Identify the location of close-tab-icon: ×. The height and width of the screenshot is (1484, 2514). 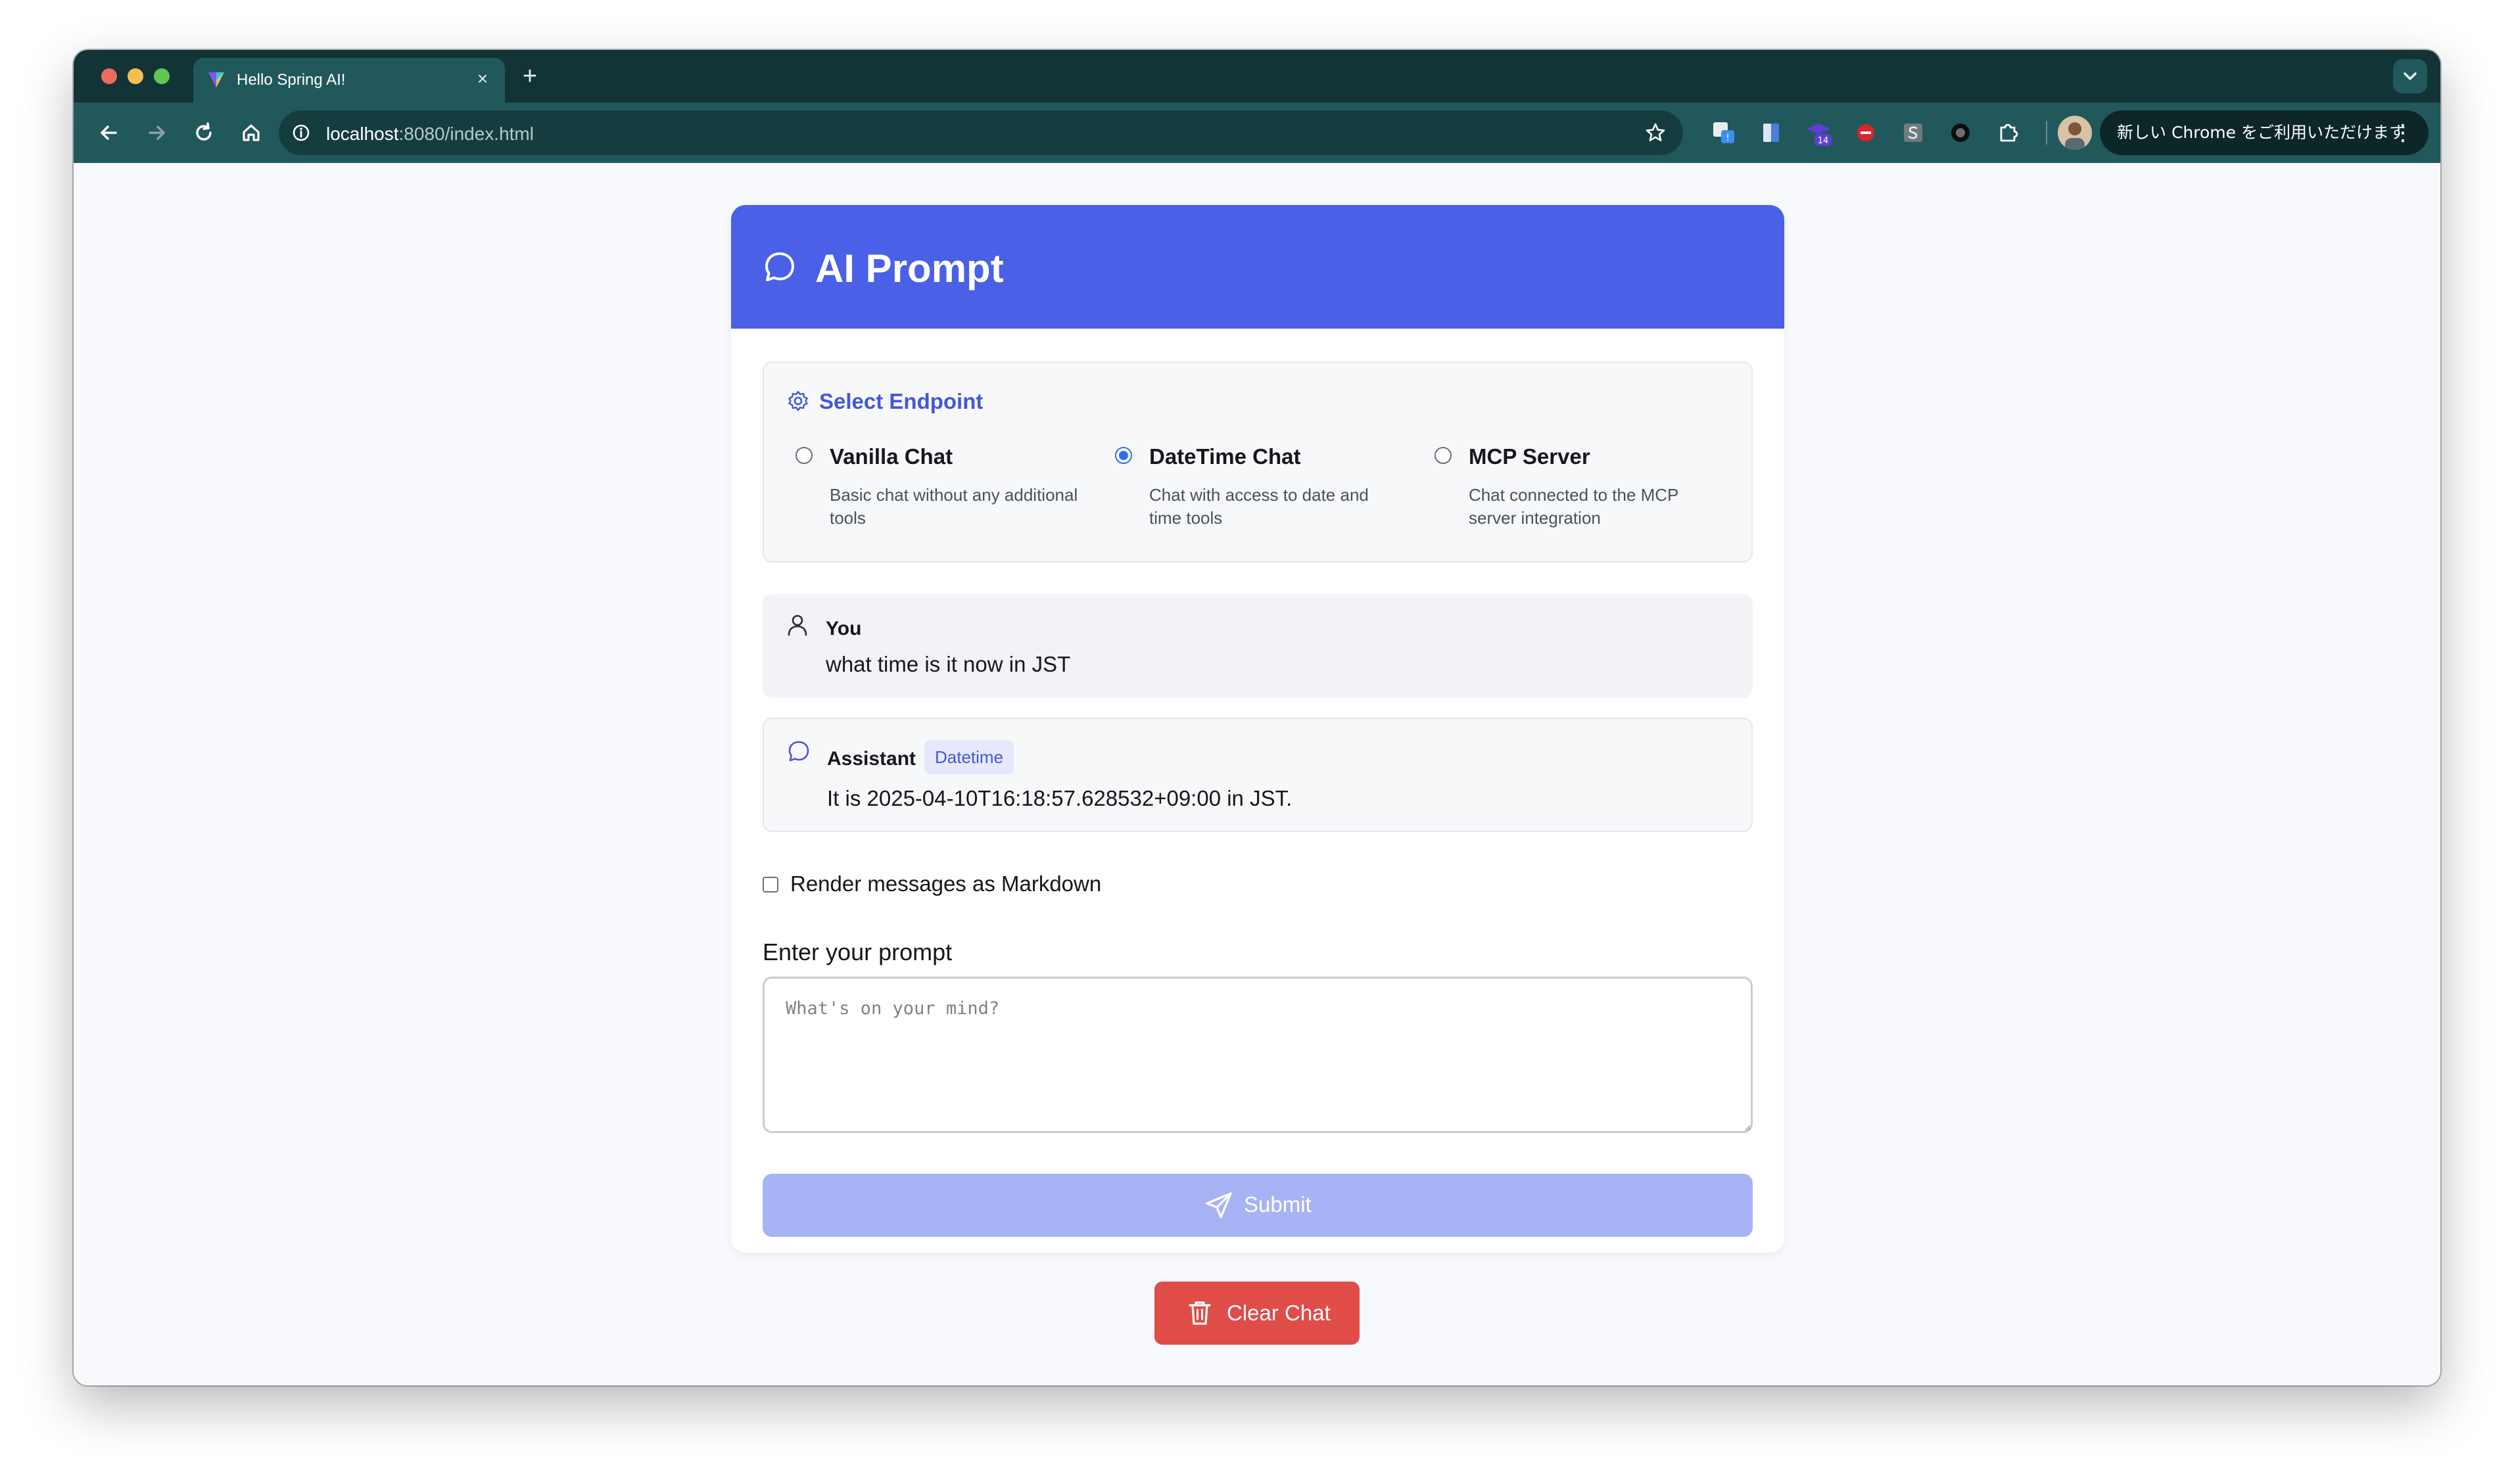
(482, 79).